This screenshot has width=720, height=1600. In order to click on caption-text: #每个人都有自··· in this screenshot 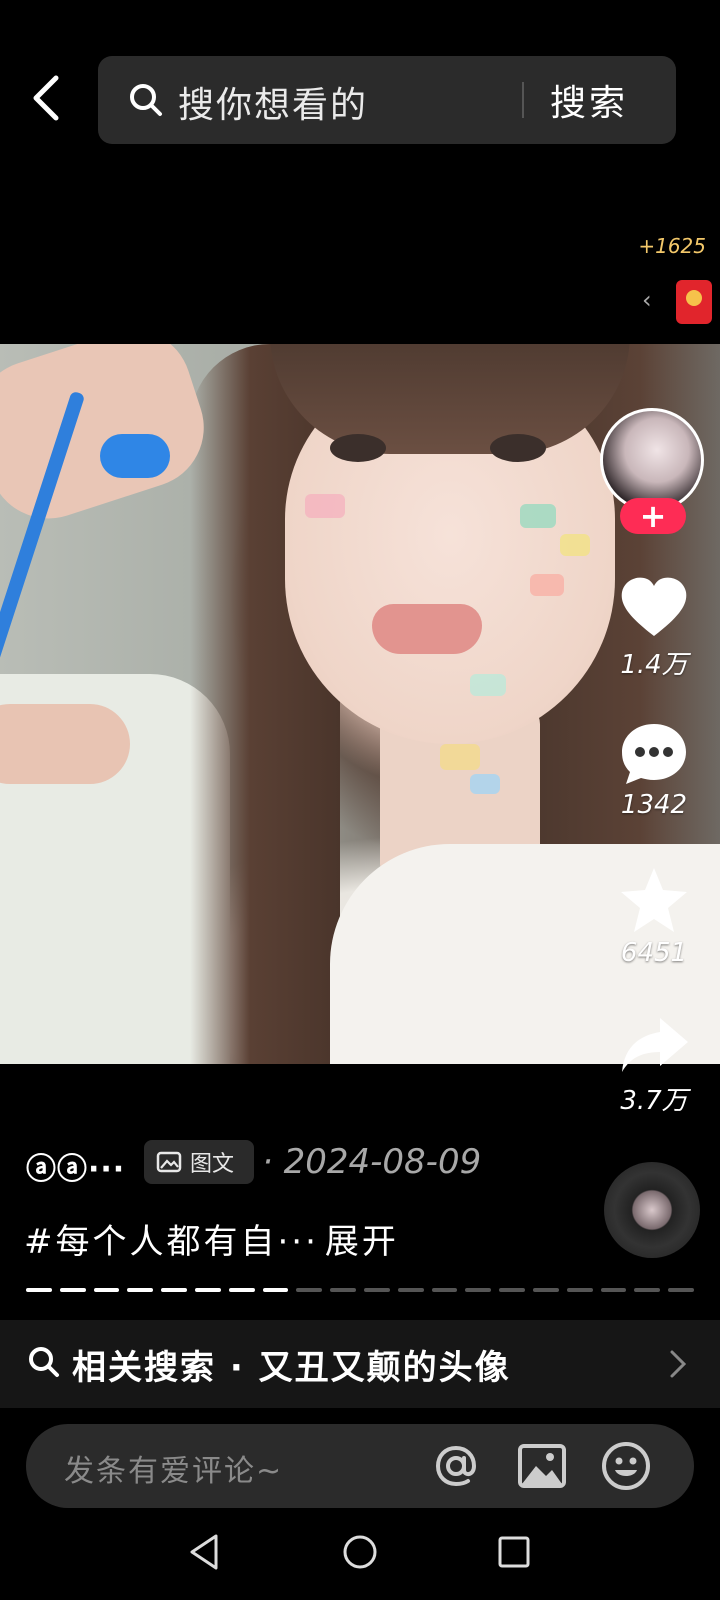, I will do `click(171, 1242)`.